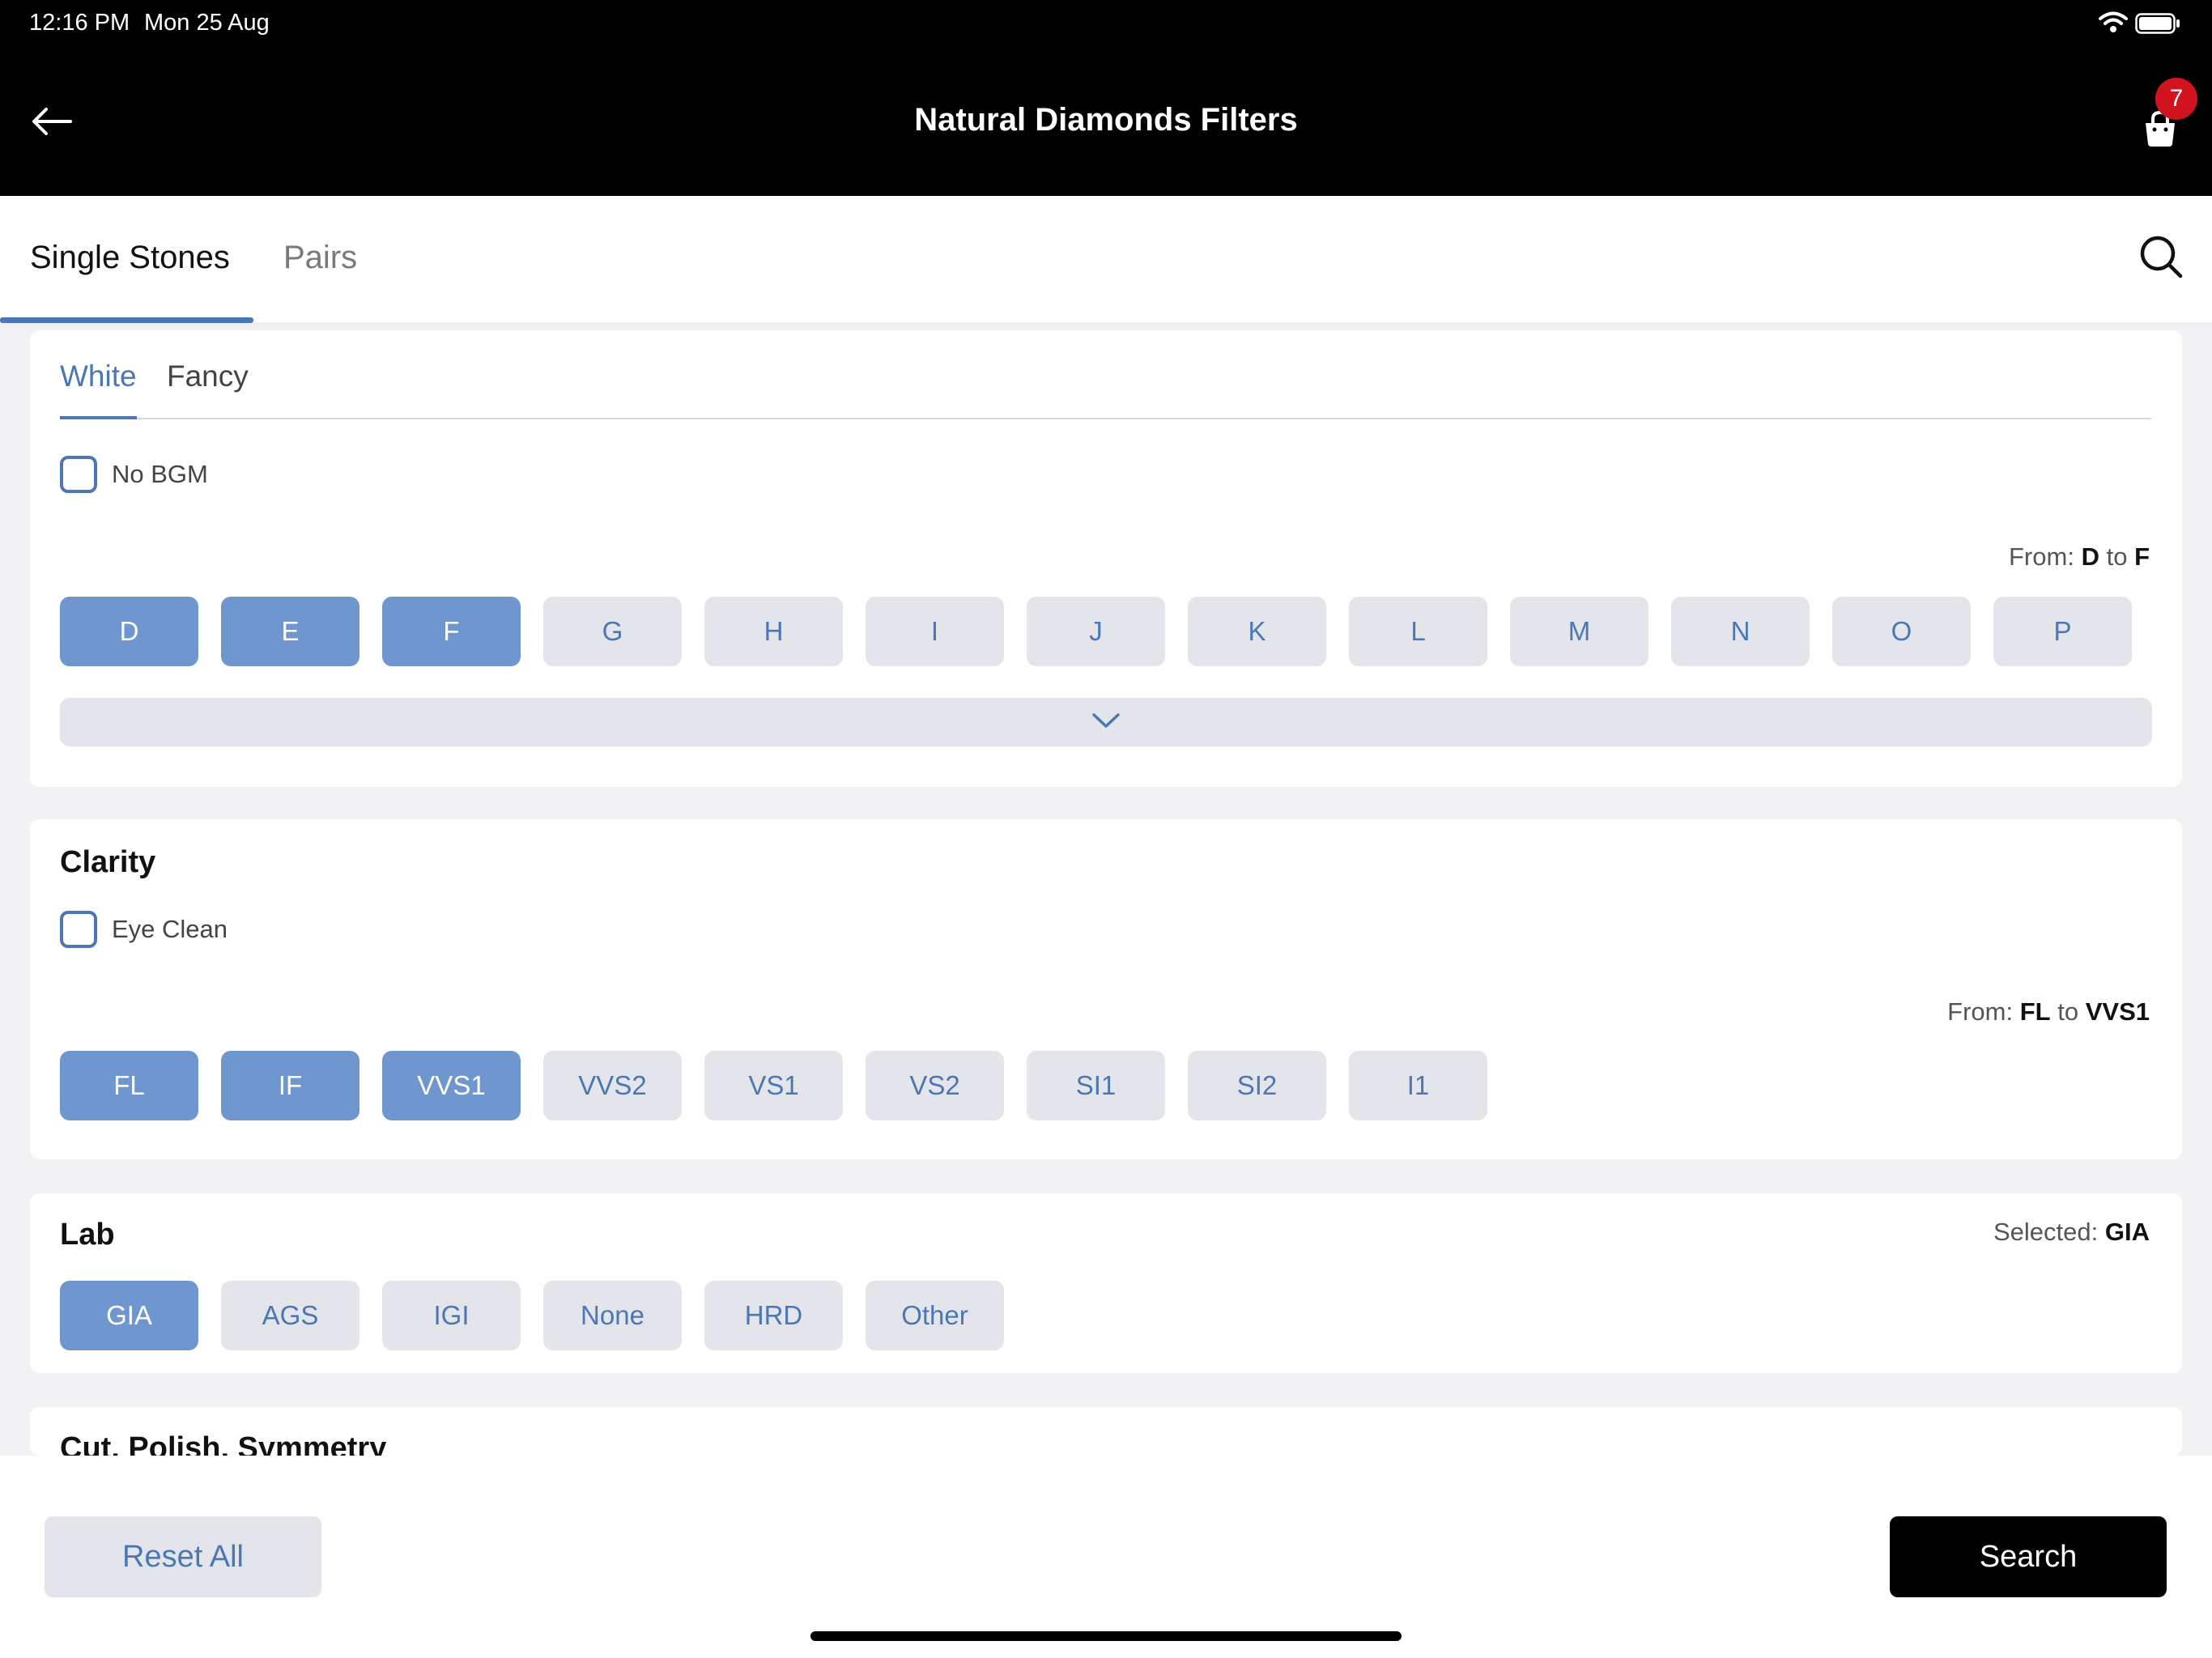  Describe the element at coordinates (78, 929) in the screenshot. I see `eye-clean-checkbox` at that location.